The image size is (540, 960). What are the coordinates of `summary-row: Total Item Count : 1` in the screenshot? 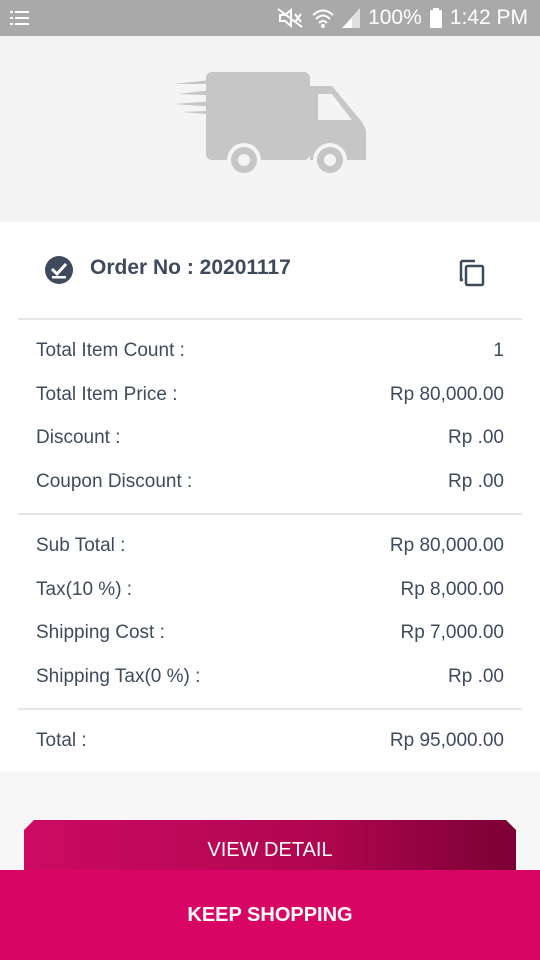 It's located at (270, 351).